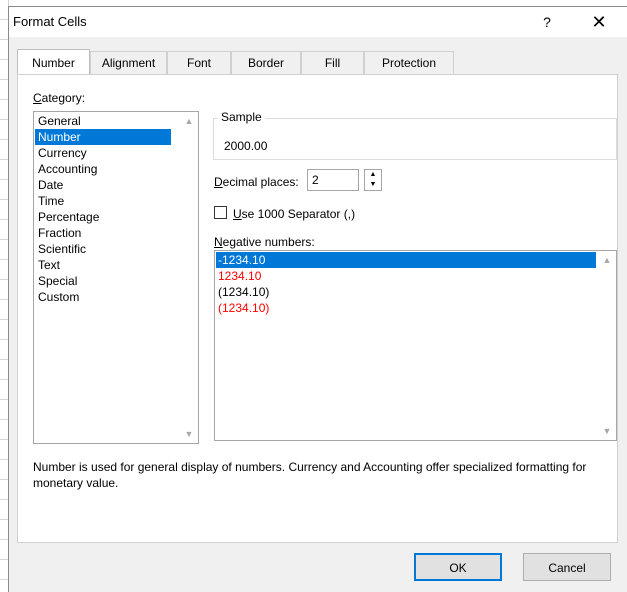 The width and height of the screenshot is (627, 592). What do you see at coordinates (103, 265) in the screenshot?
I see `list-item: Text` at bounding box center [103, 265].